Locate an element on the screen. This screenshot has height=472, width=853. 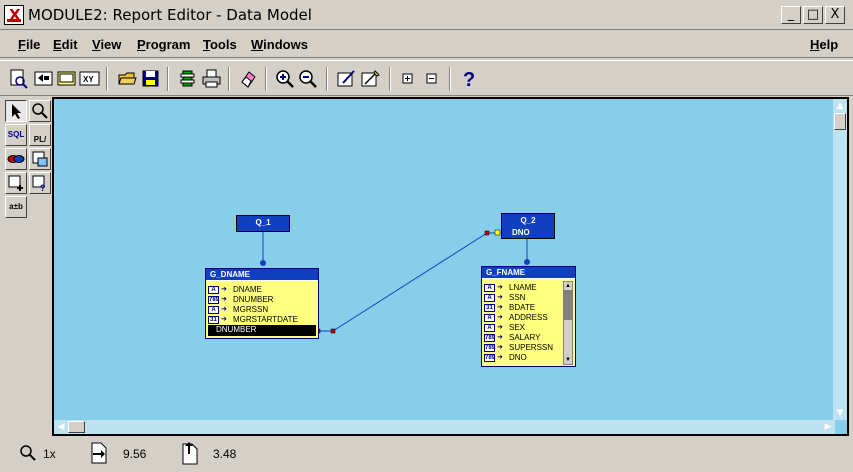
database-column-icon is located at coordinates (40, 159).